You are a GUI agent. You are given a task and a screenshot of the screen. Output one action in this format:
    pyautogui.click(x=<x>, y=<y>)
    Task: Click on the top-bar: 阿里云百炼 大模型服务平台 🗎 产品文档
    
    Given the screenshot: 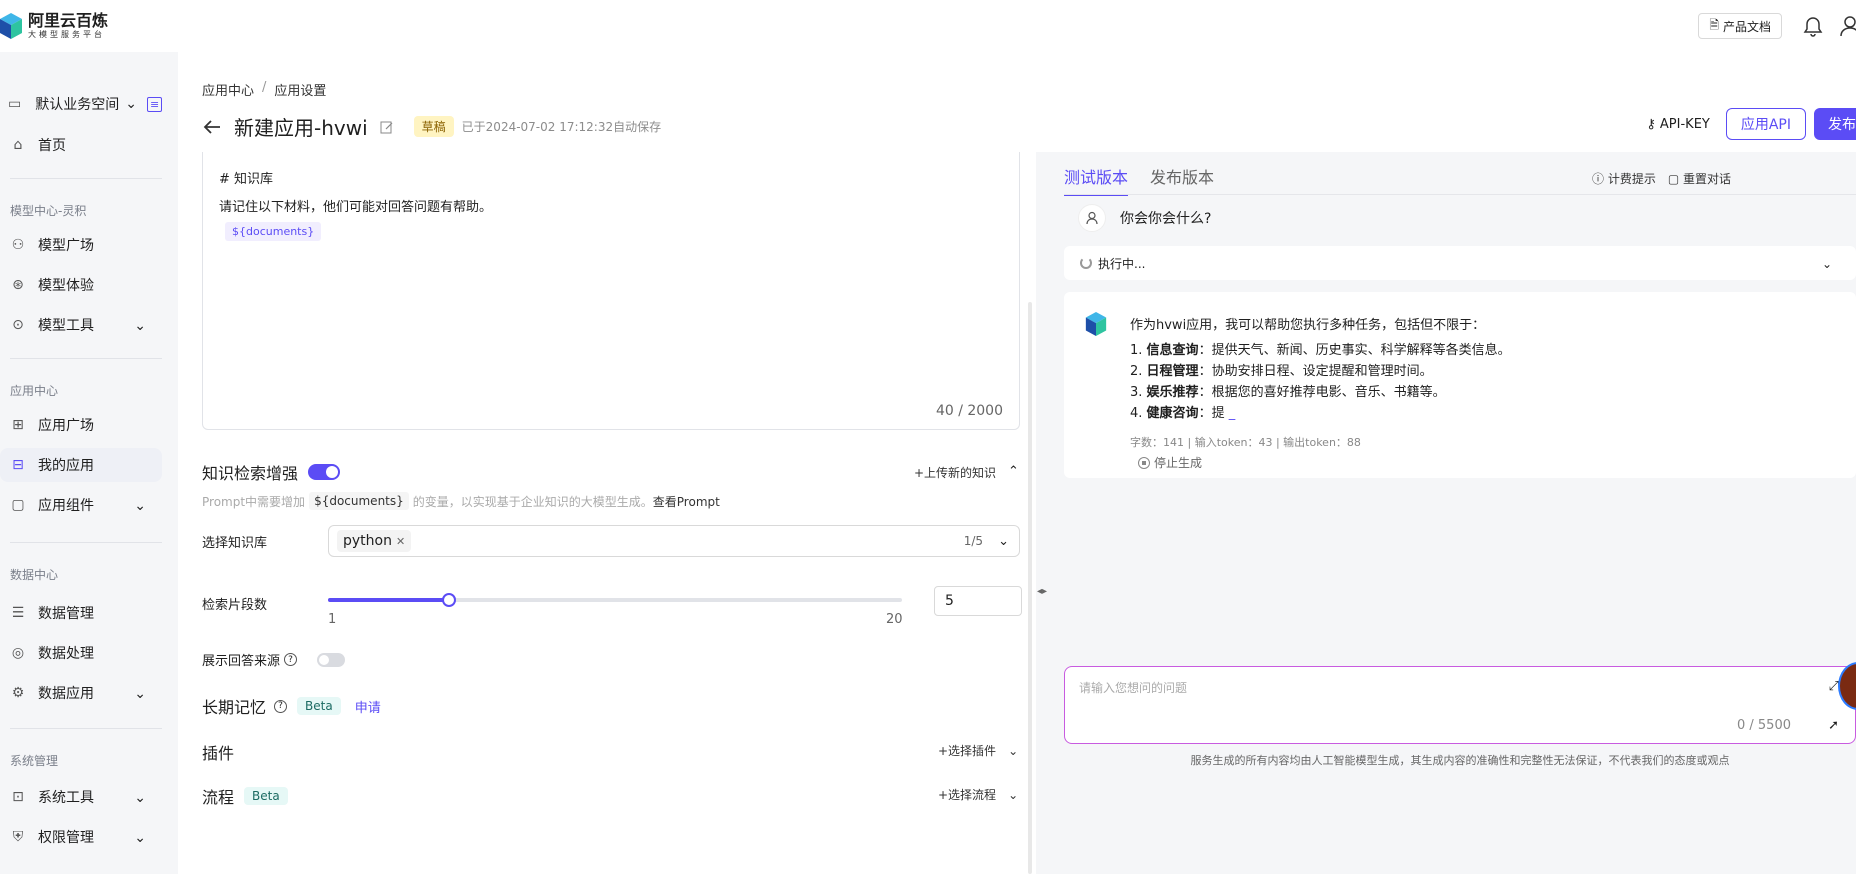 What is the action you would take?
    pyautogui.click(x=928, y=26)
    